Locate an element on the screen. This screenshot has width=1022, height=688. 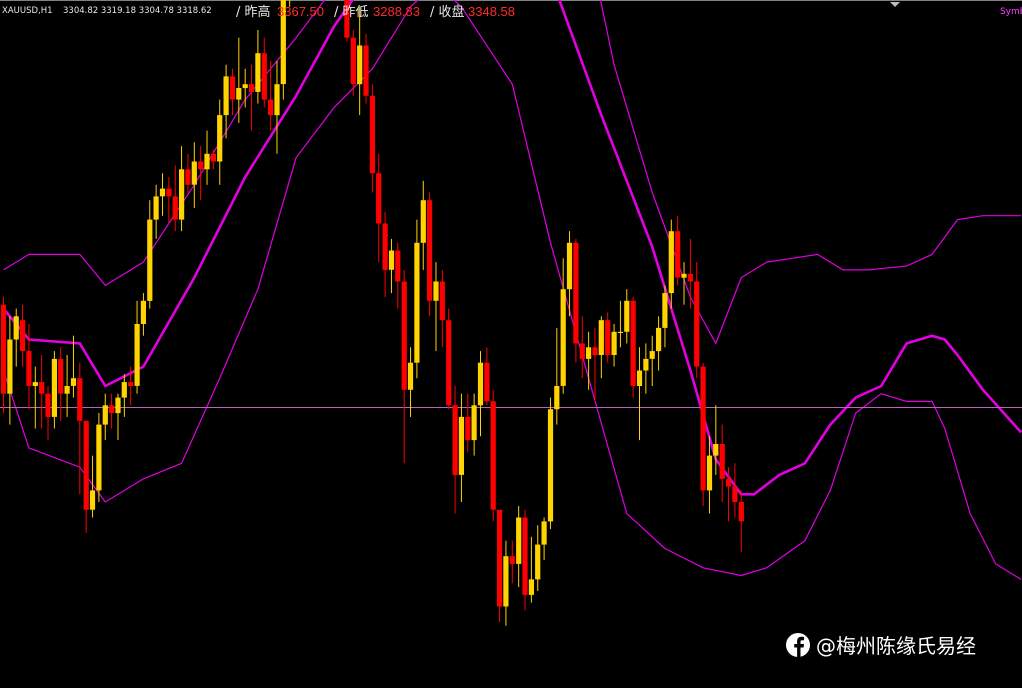
close-label: / 收盘 is located at coordinates (447, 12).